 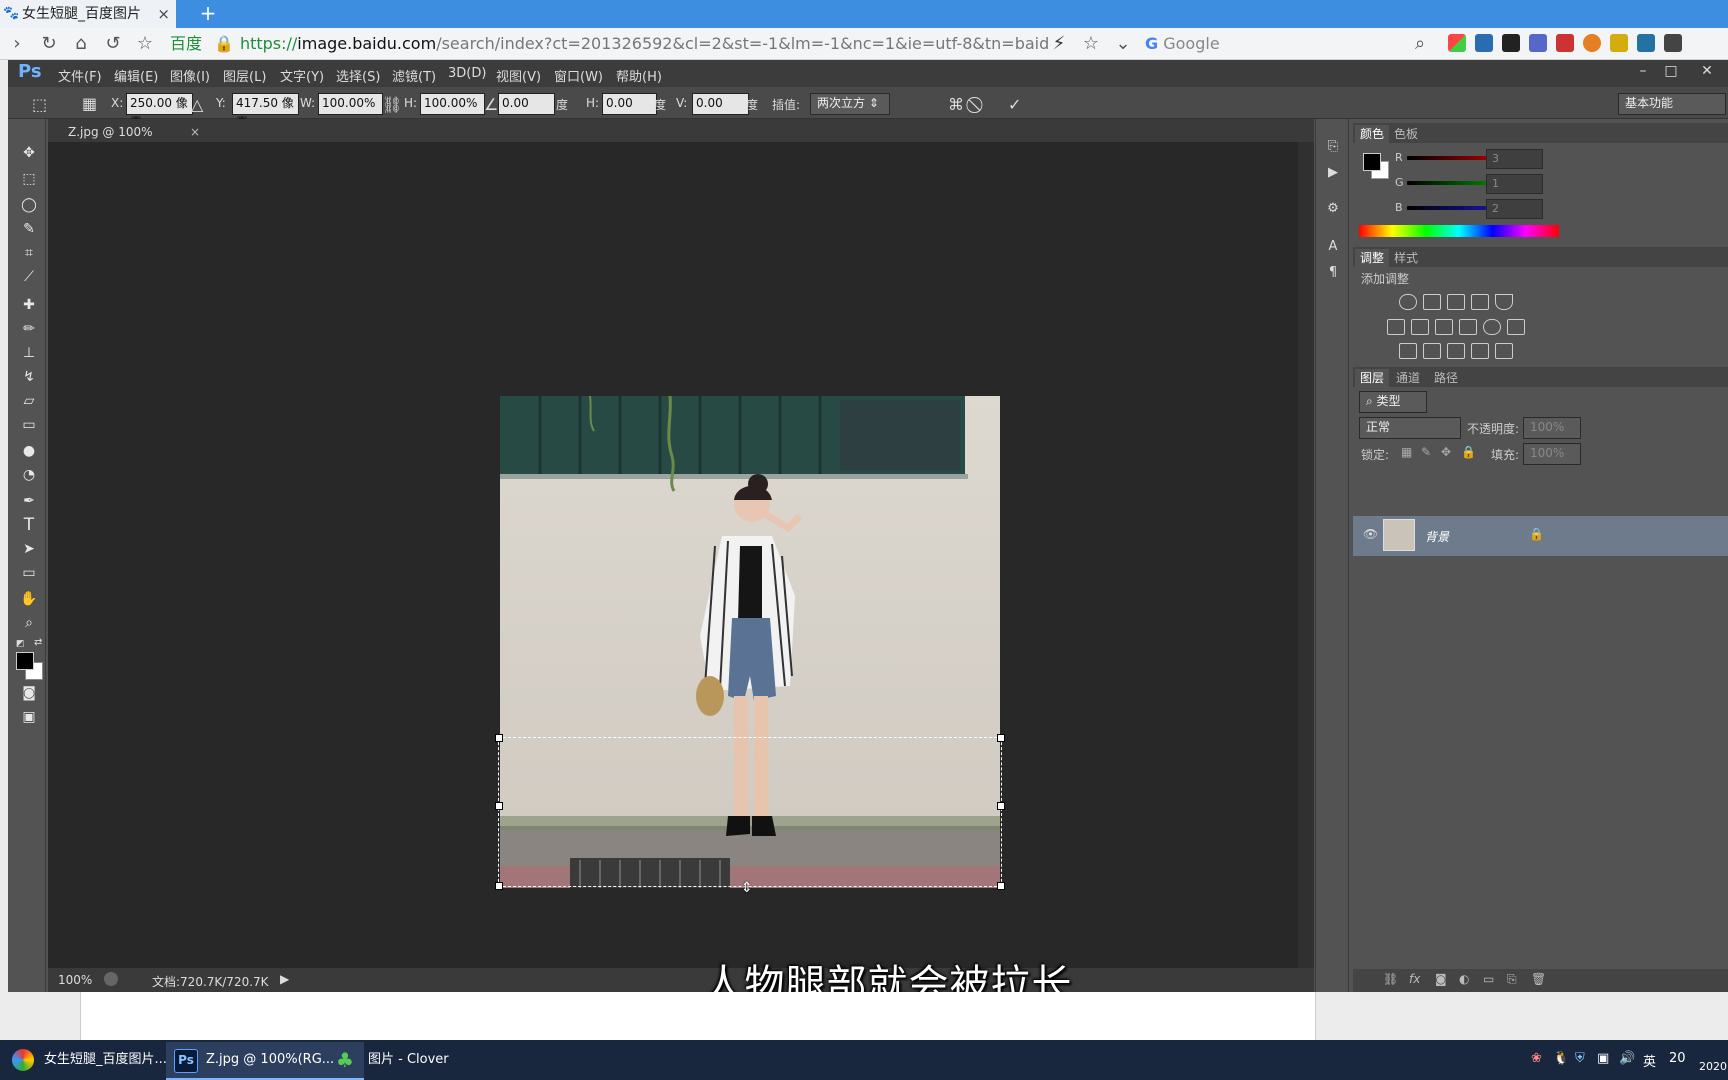 What do you see at coordinates (1643, 71) in the screenshot?
I see `minimize-icon: –` at bounding box center [1643, 71].